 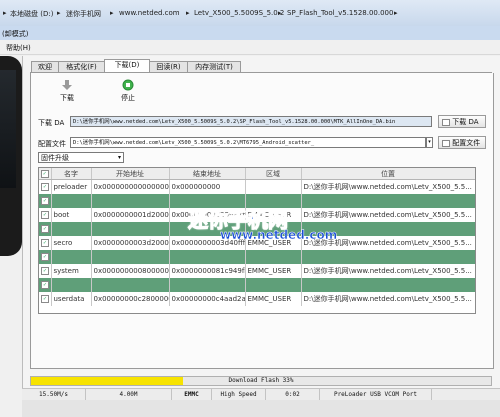 What do you see at coordinates (130, 299) in the screenshot?
I see `cell-start: 0x00000000c2800000` at bounding box center [130, 299].